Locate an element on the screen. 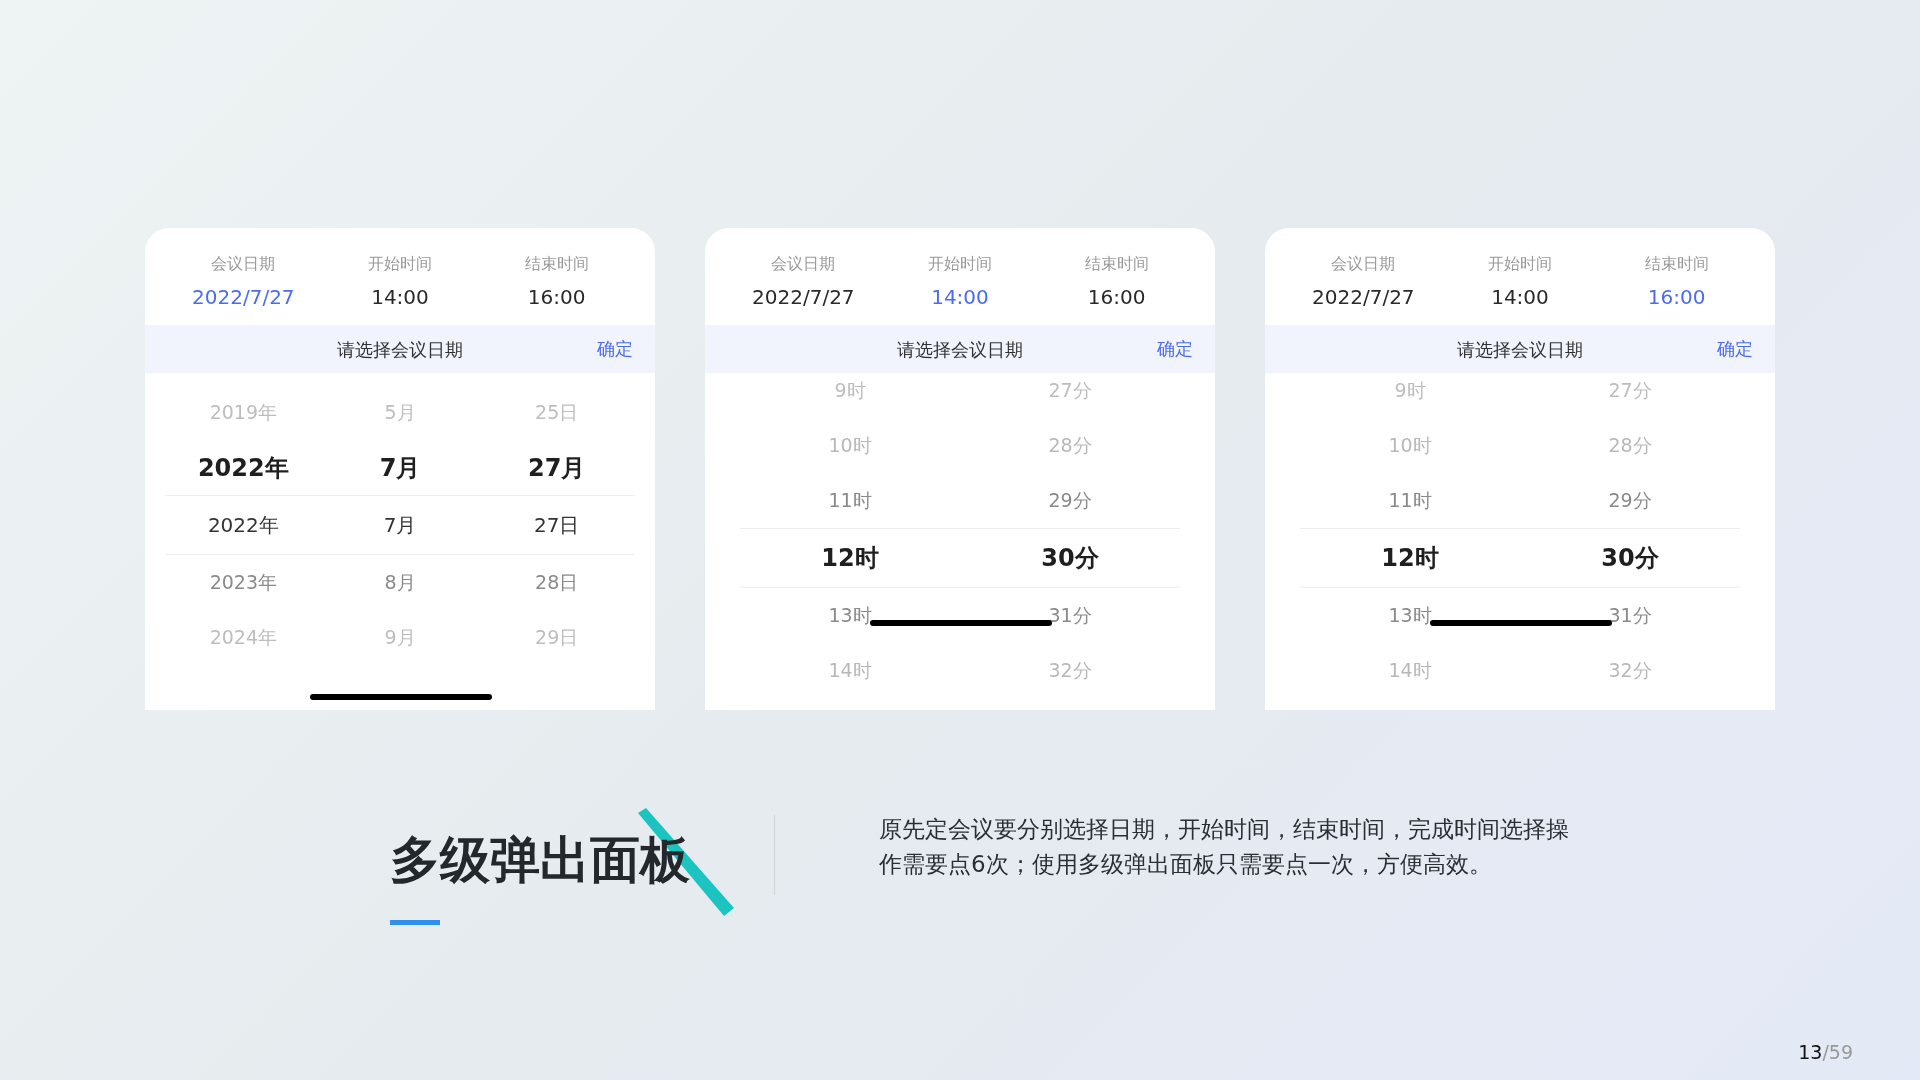 The image size is (1920, 1080). picker-option: 2019年 is located at coordinates (243, 412).